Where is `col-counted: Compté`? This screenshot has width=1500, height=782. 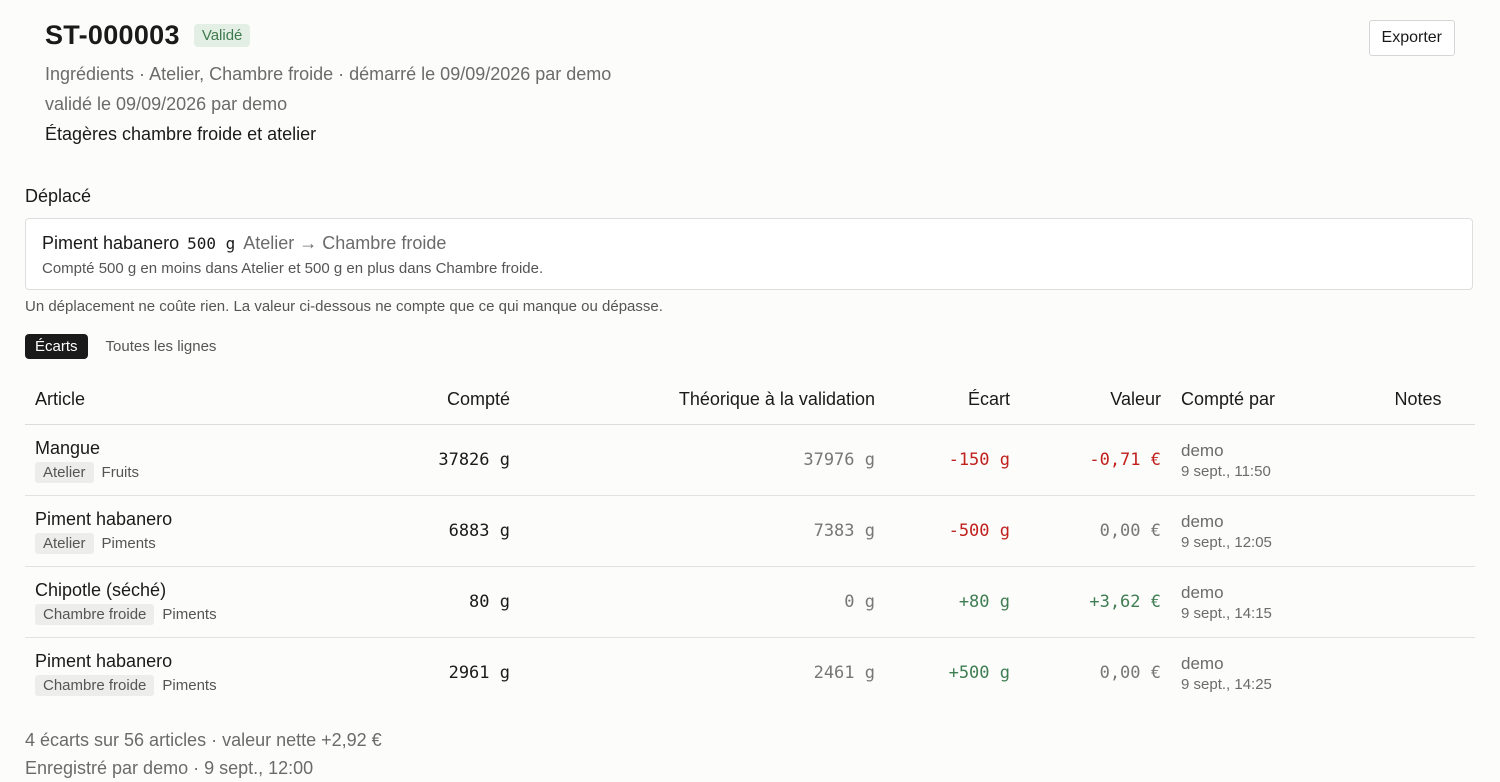
col-counted: Compté is located at coordinates (422, 399).